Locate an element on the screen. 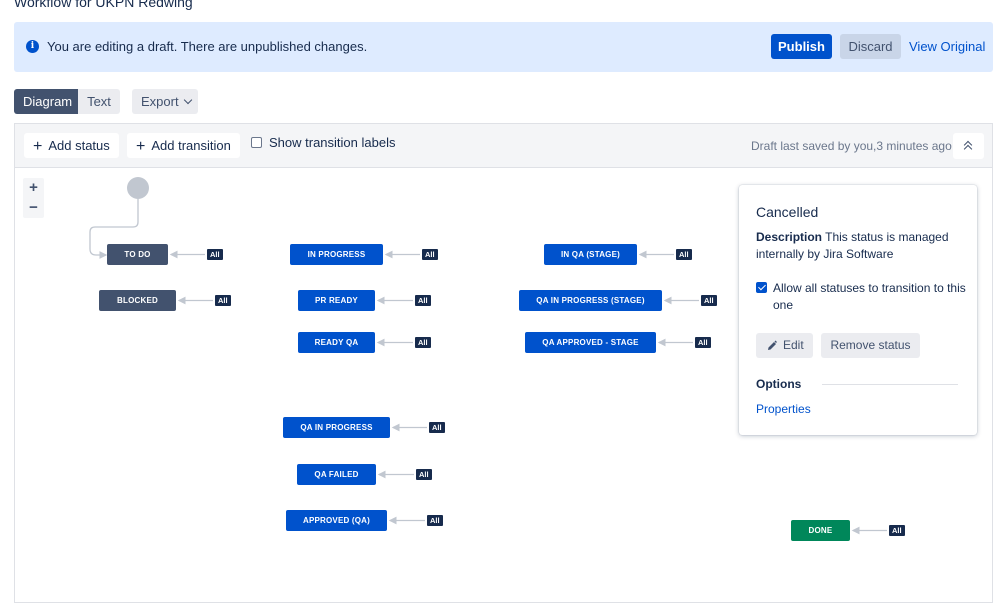 This screenshot has height=603, width=998. status-node-in-progress: IN PROGRESS is located at coordinates (336, 254).